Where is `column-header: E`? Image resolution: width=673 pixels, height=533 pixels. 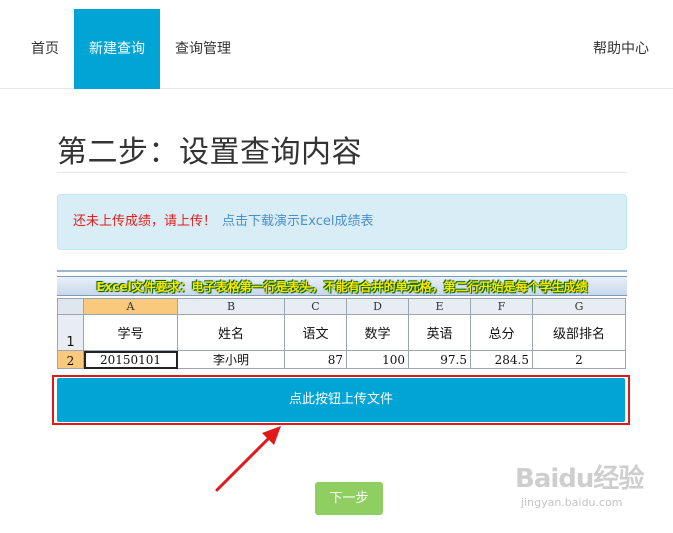 column-header: E is located at coordinates (439, 306).